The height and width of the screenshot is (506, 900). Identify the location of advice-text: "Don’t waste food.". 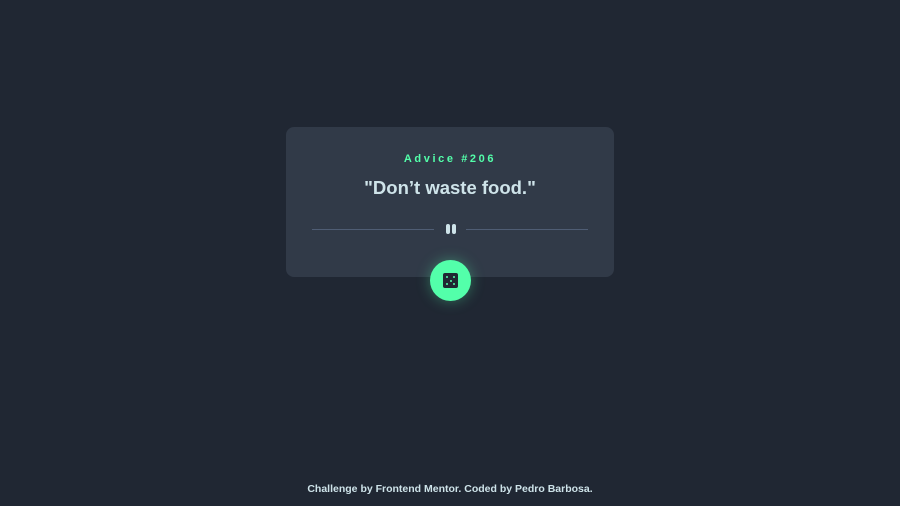
(450, 187).